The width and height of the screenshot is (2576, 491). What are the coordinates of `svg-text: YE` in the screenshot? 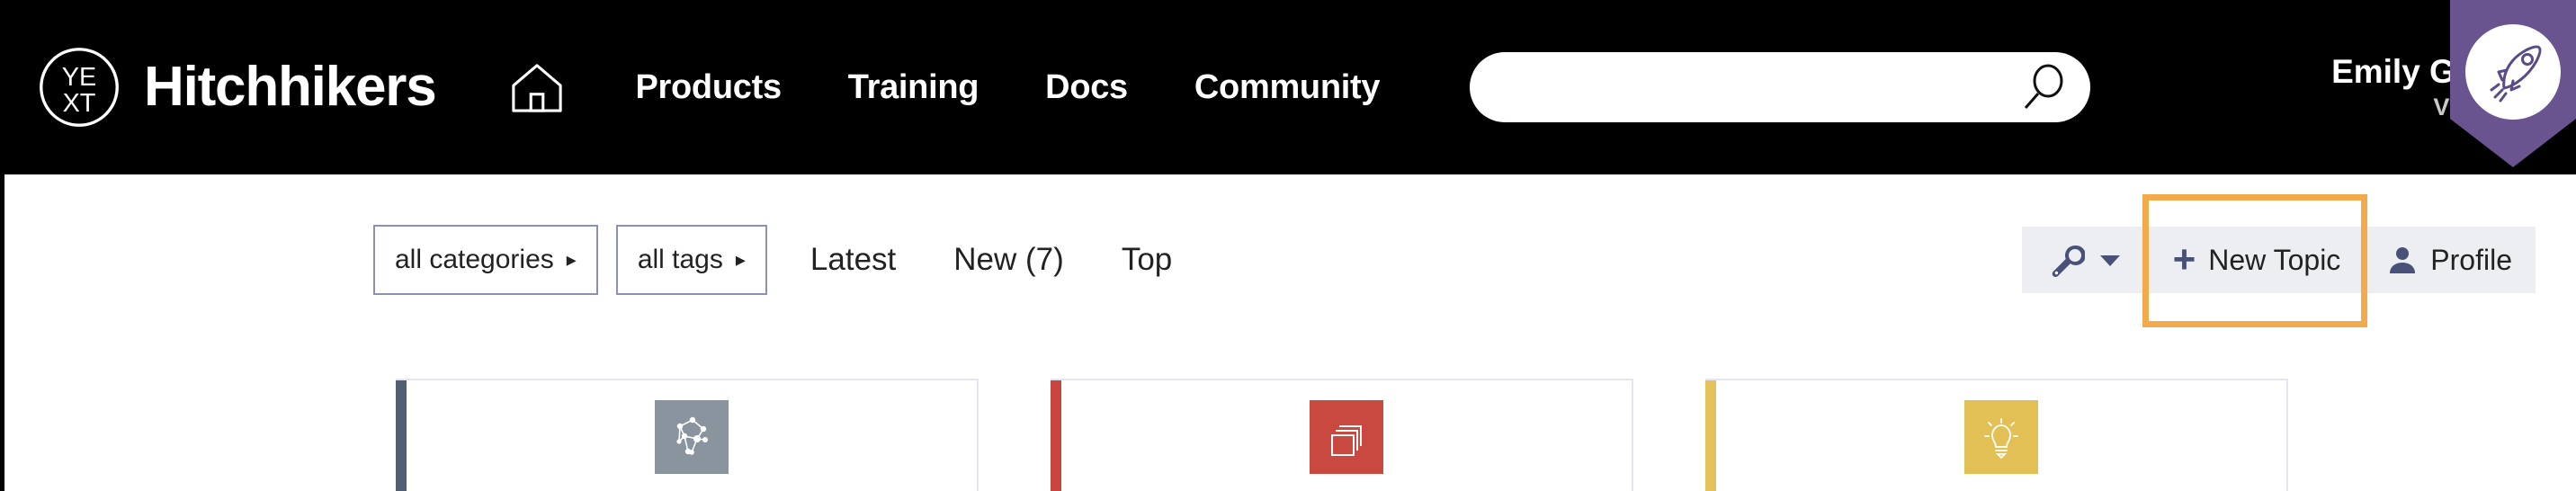 It's located at (79, 77).